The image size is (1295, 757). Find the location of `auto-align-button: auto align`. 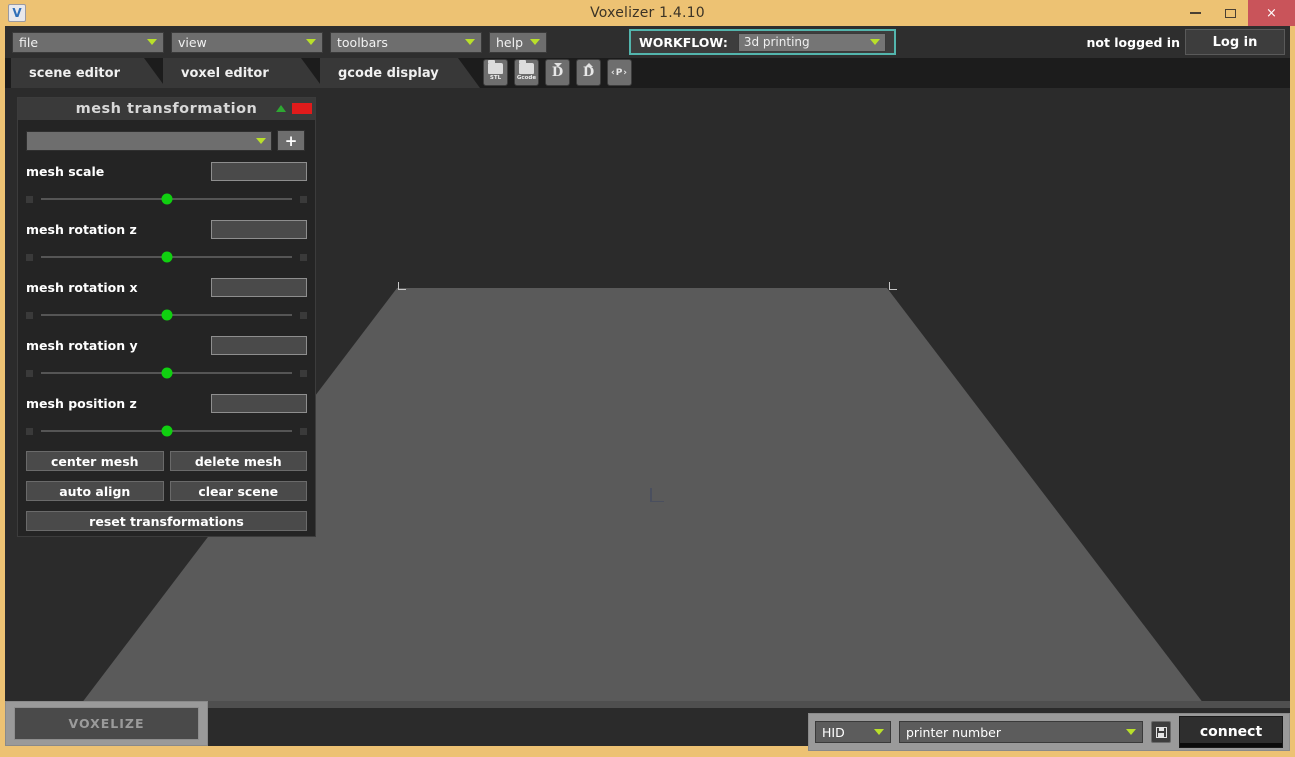

auto-align-button: auto align is located at coordinates (95, 491).